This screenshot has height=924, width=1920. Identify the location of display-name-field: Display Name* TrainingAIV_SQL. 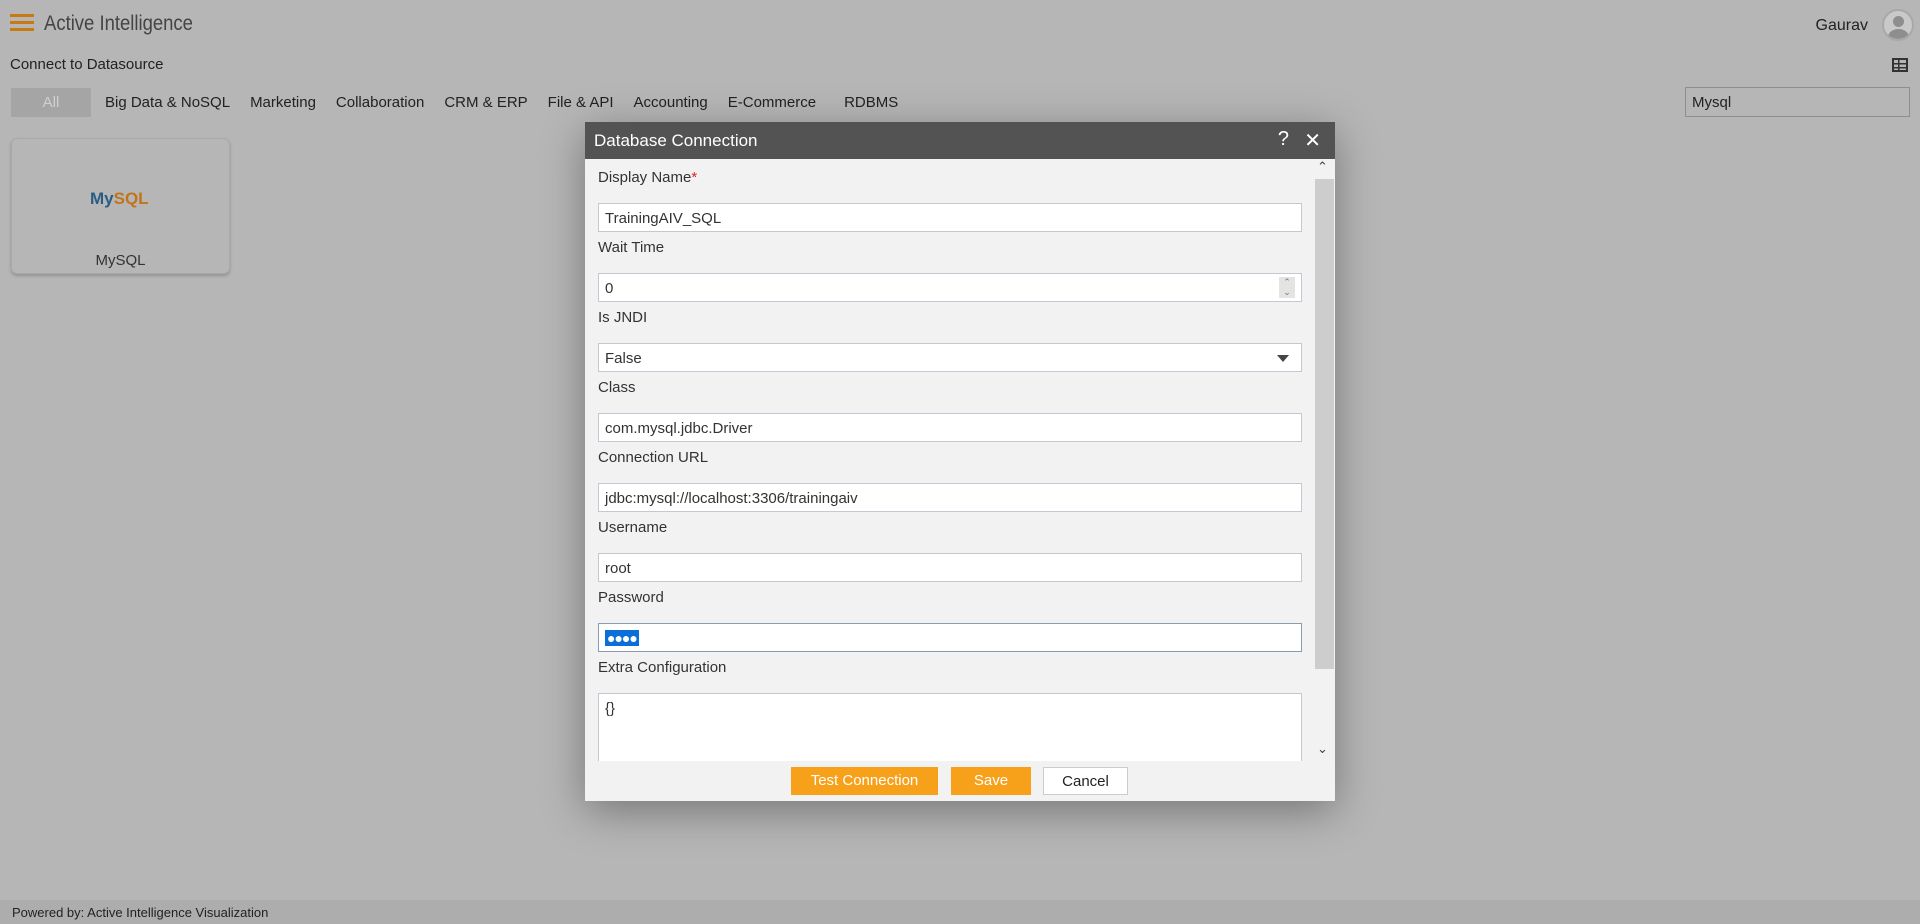
(950, 200).